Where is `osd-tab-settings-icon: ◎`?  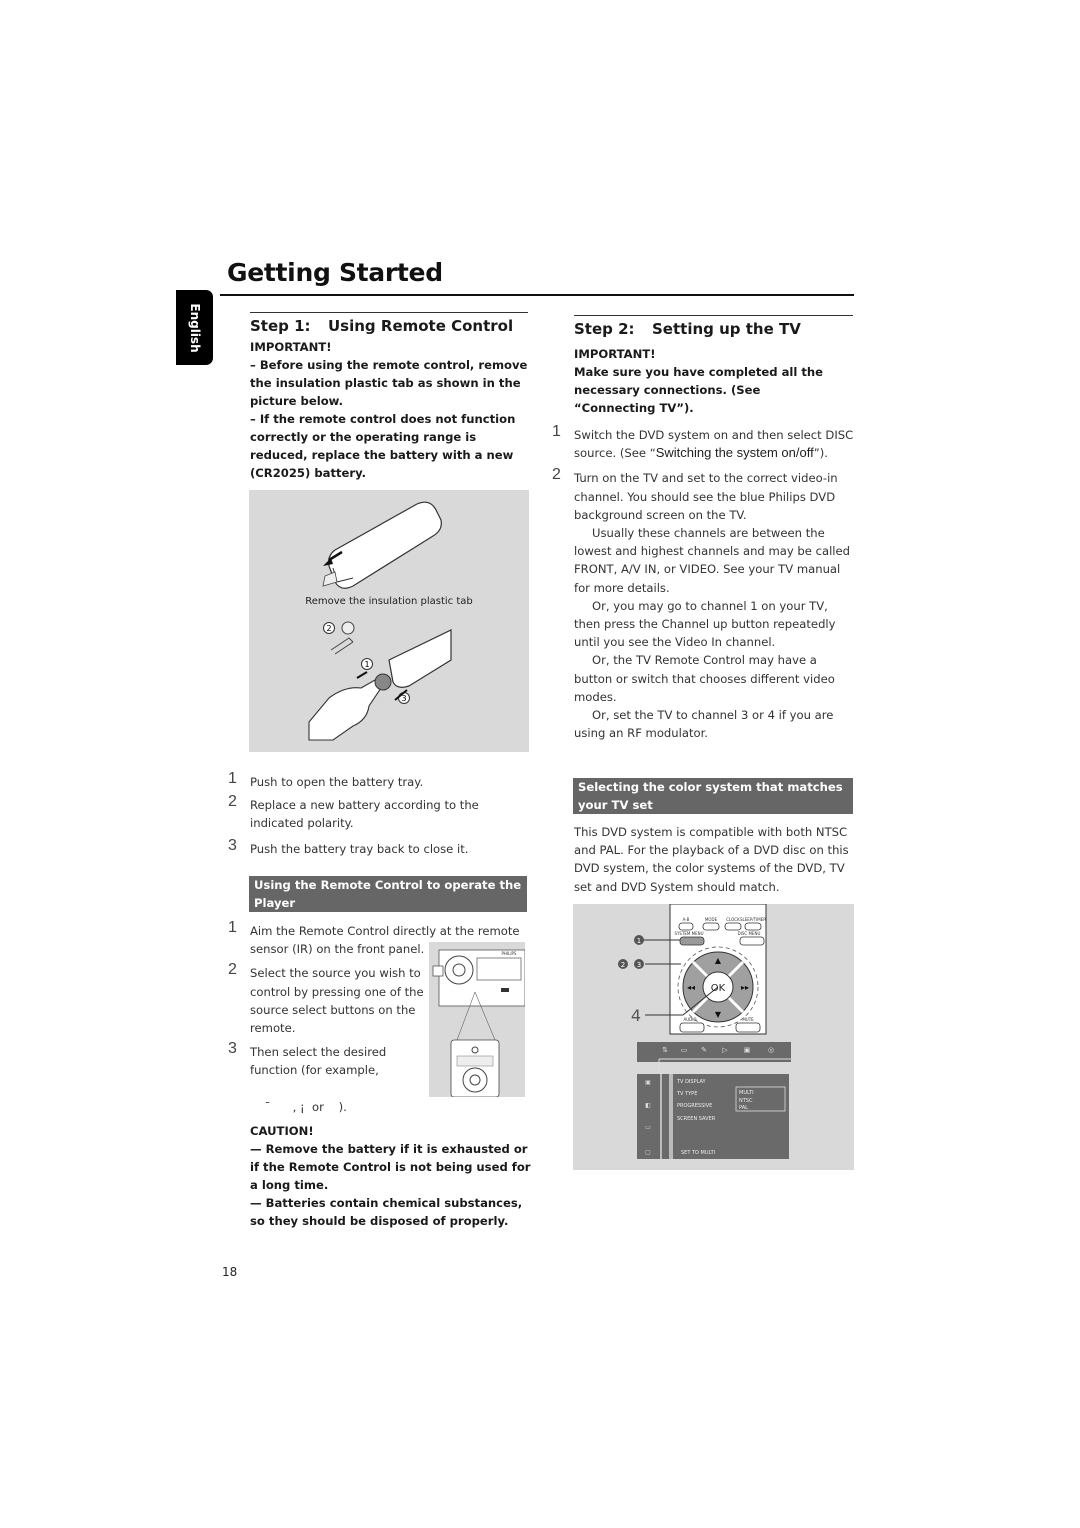 osd-tab-settings-icon: ◎ is located at coordinates (771, 1050).